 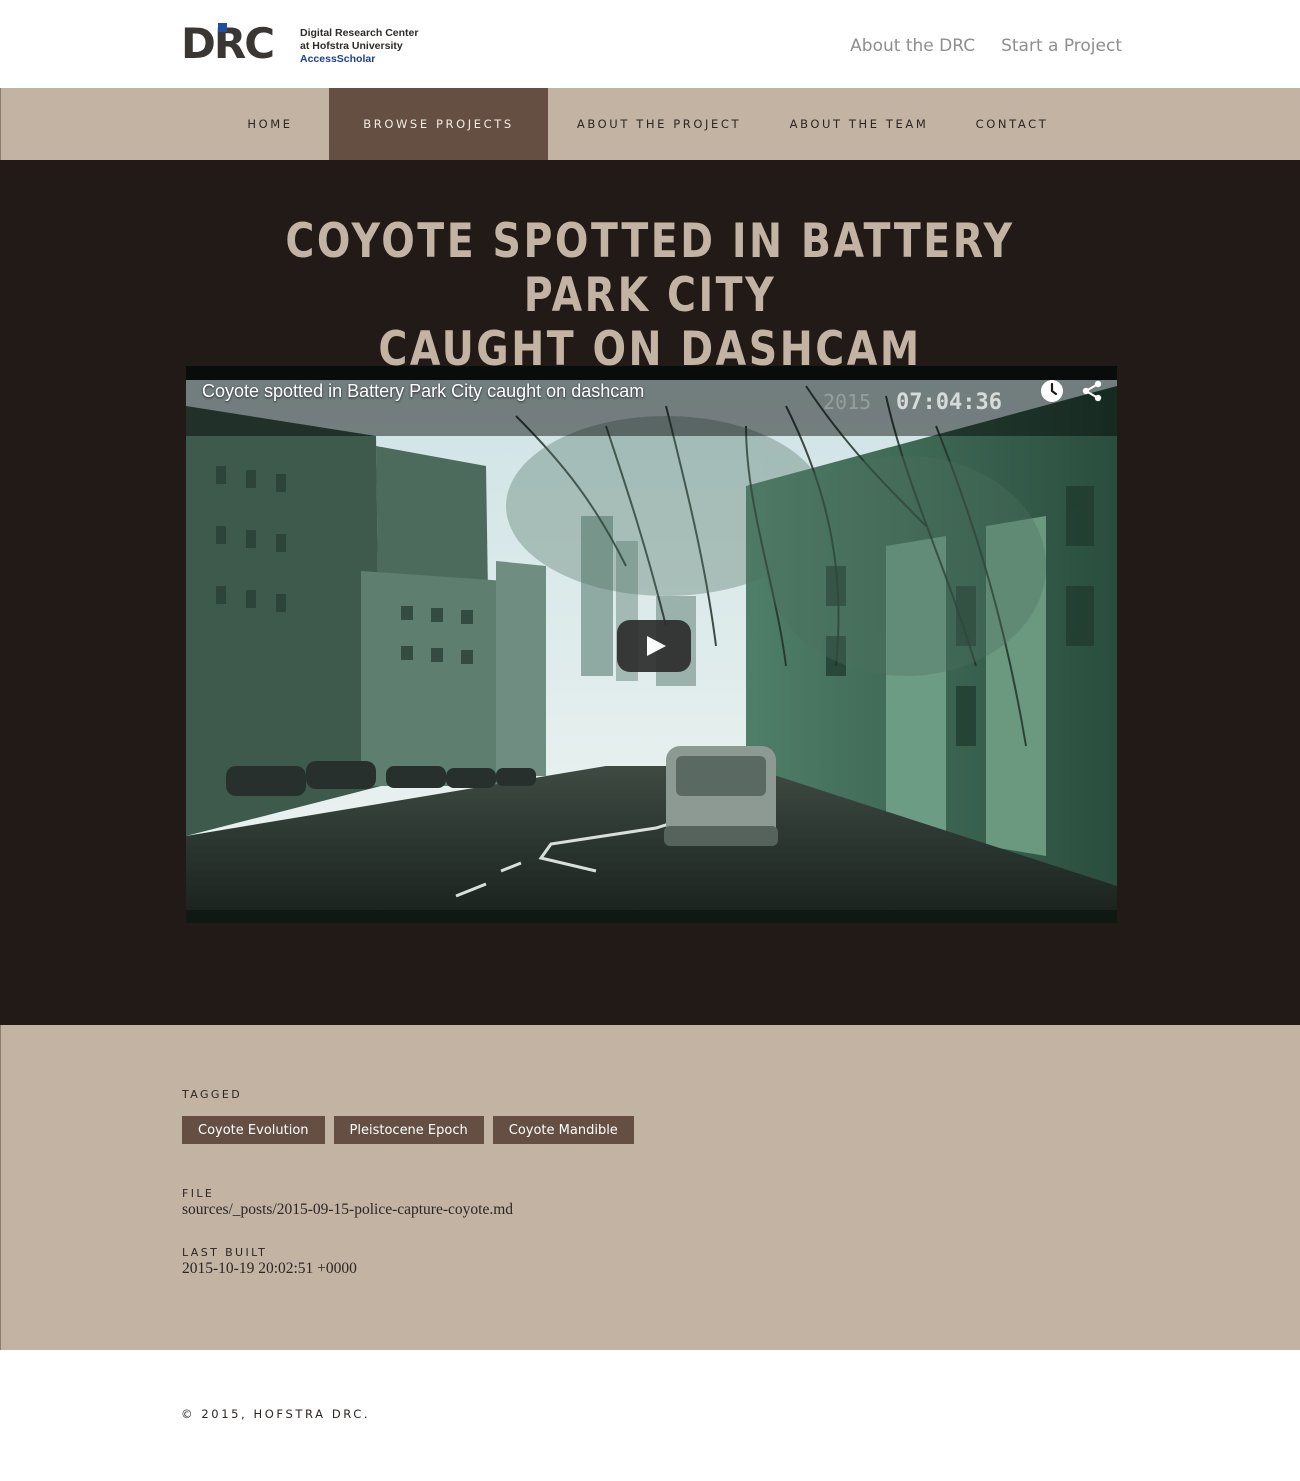 I want to click on logo-line-3: AccessScholar, so click(x=338, y=59).